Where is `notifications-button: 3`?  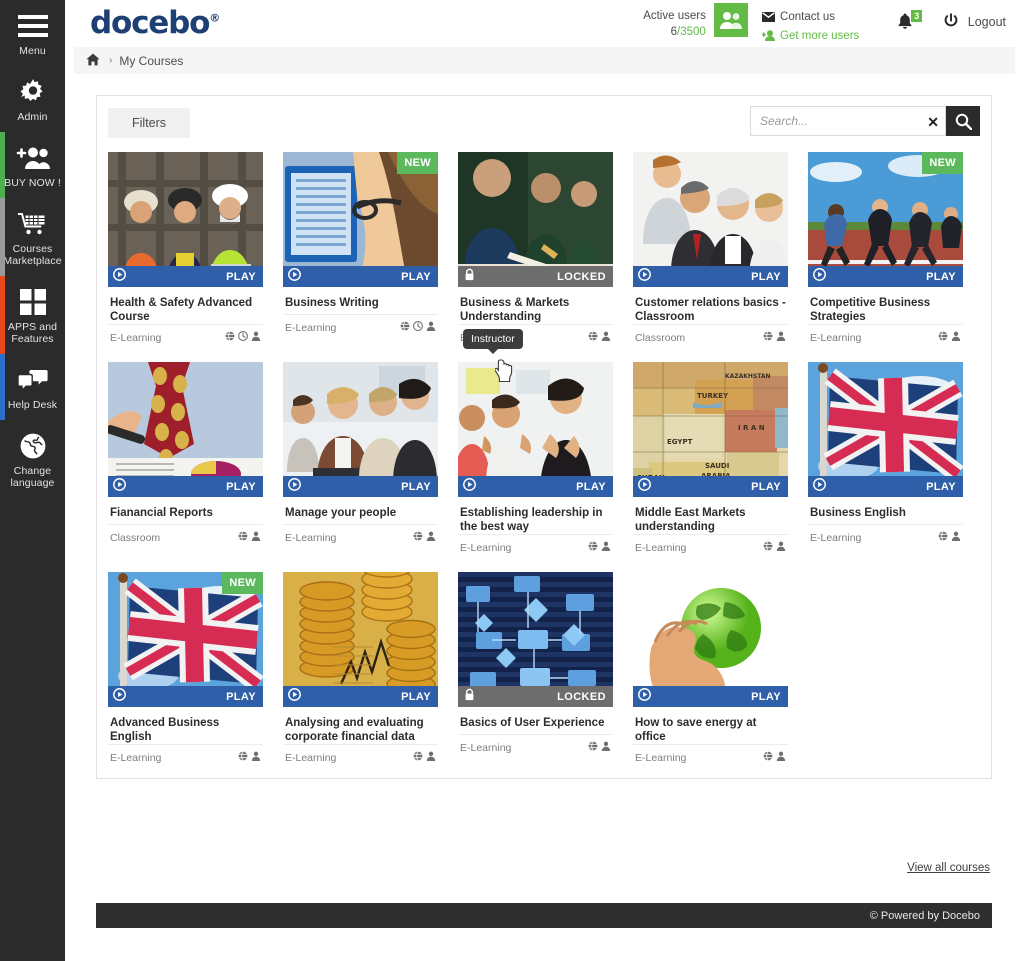 notifications-button: 3 is located at coordinates (891, 17).